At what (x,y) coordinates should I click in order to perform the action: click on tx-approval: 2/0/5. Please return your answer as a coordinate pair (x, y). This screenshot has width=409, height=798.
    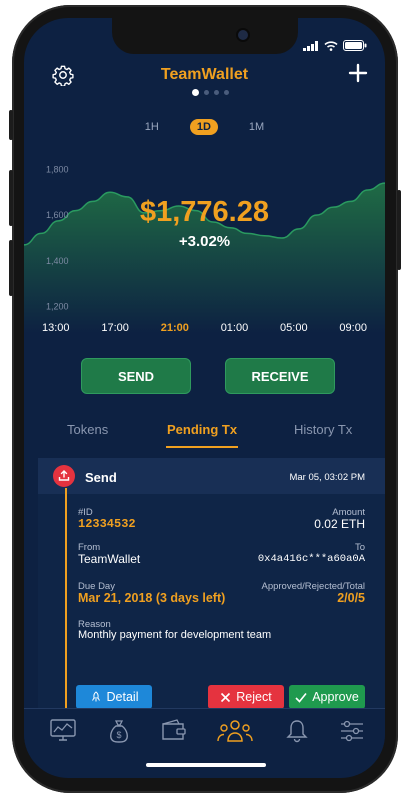
    Looking at the image, I should click on (351, 598).